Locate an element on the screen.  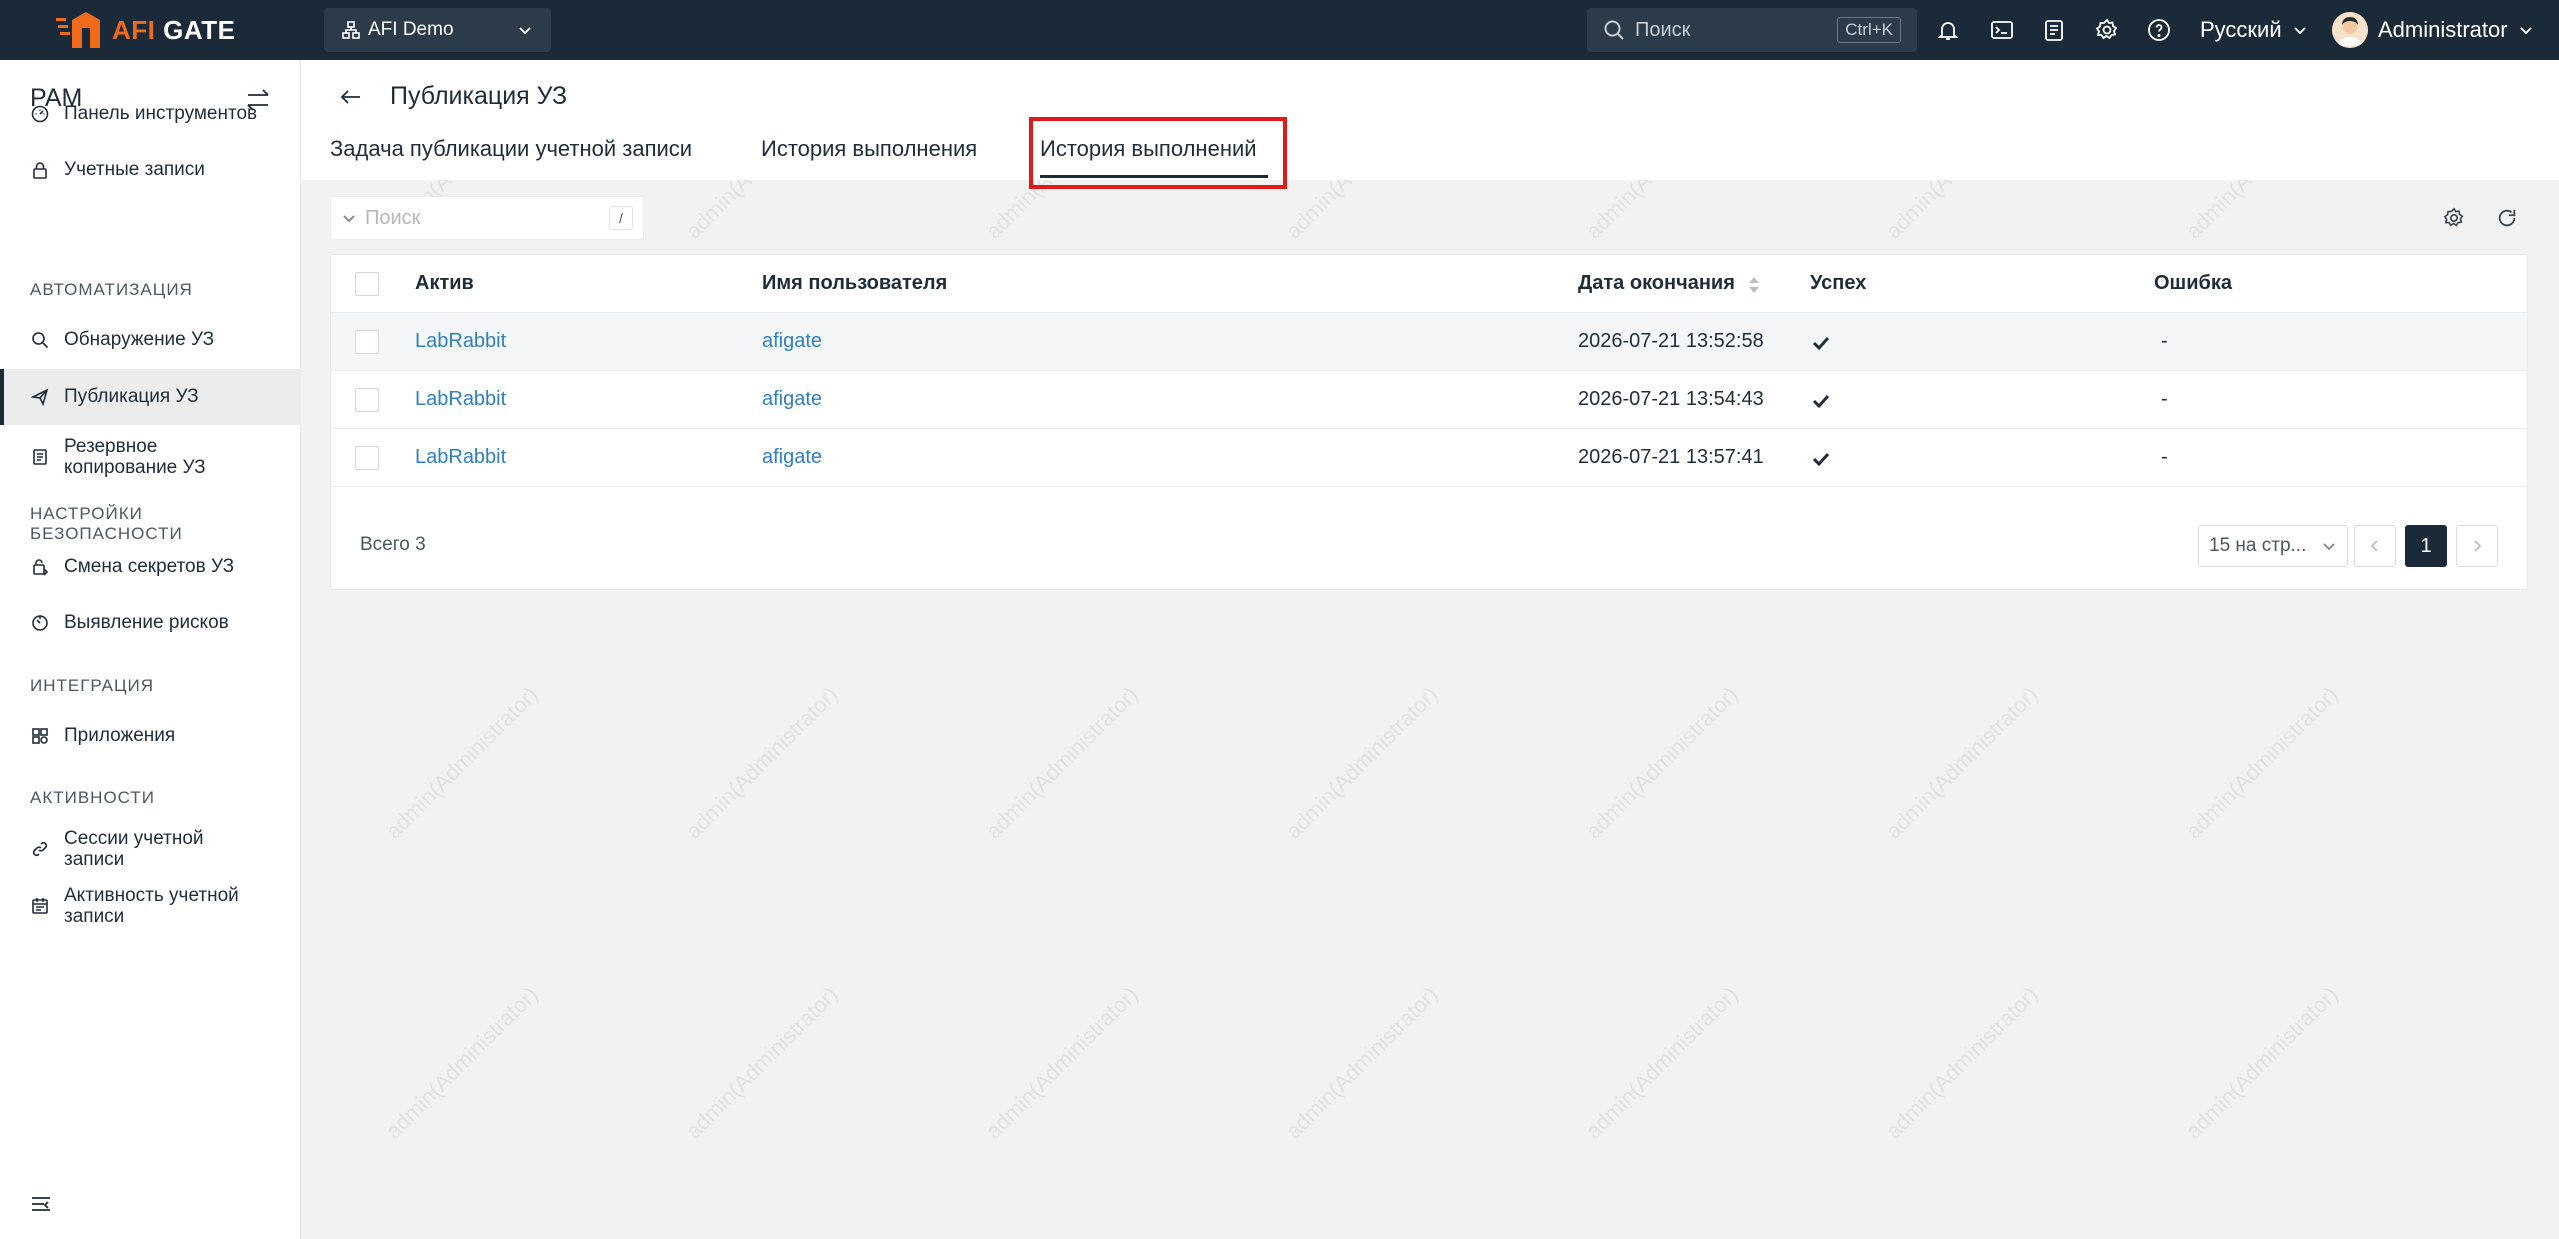
tab-execution-history: История выполнения is located at coordinates (869, 149).